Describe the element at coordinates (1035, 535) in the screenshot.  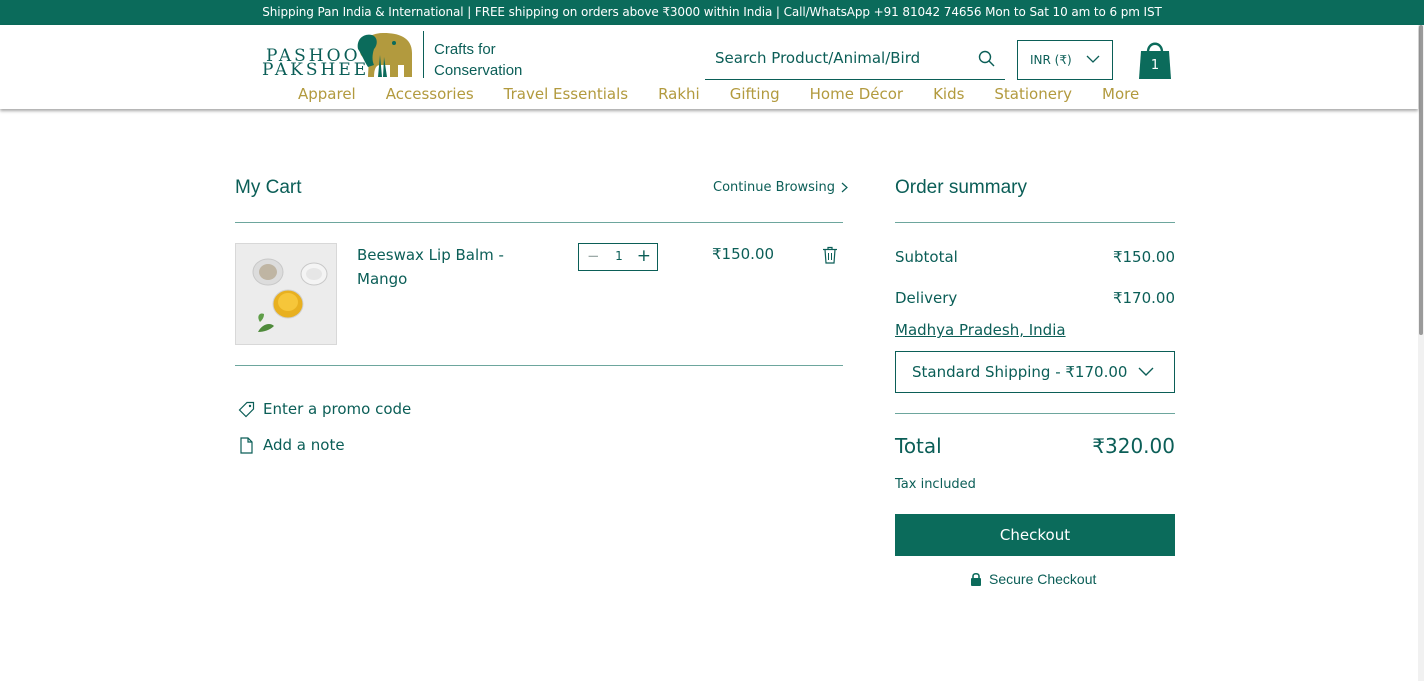
I see `checkout-button: Checkout` at that location.